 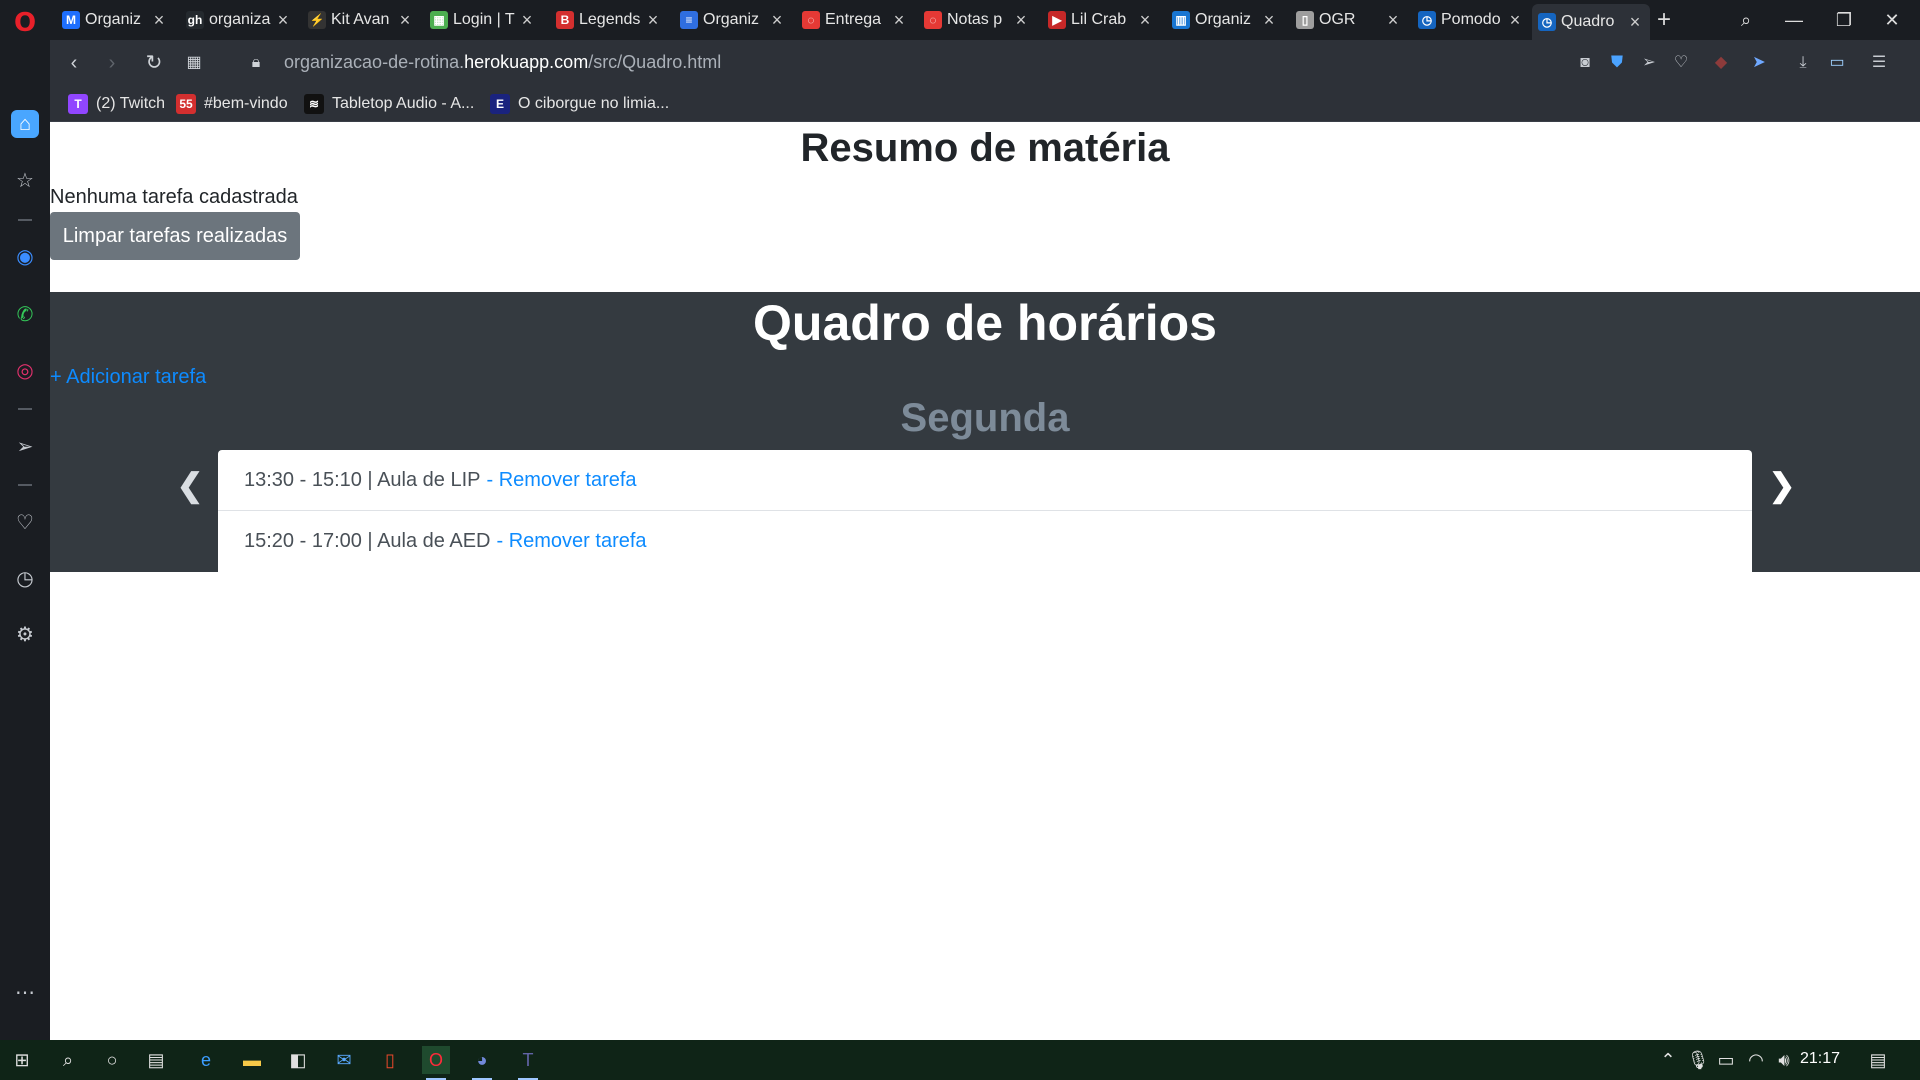 What do you see at coordinates (1784, 1060) in the screenshot?
I see `volume-icon: 🔊︎` at bounding box center [1784, 1060].